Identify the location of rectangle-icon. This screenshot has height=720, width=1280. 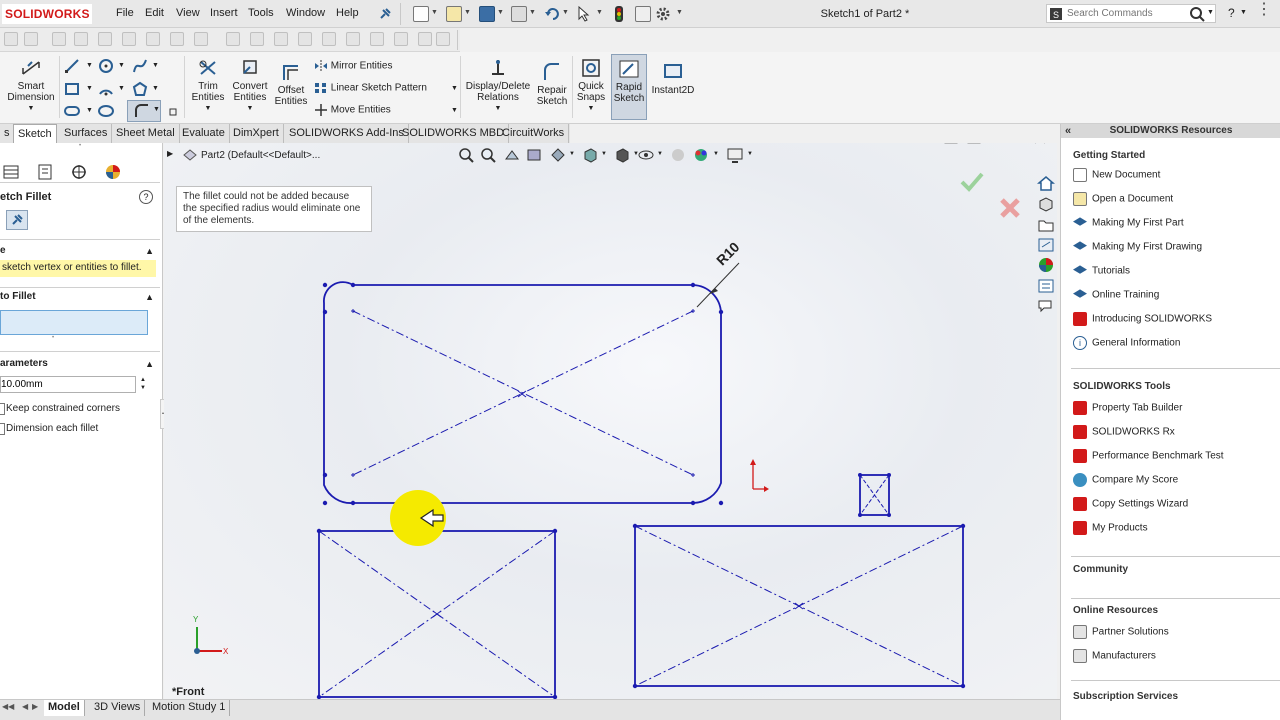
(72, 89).